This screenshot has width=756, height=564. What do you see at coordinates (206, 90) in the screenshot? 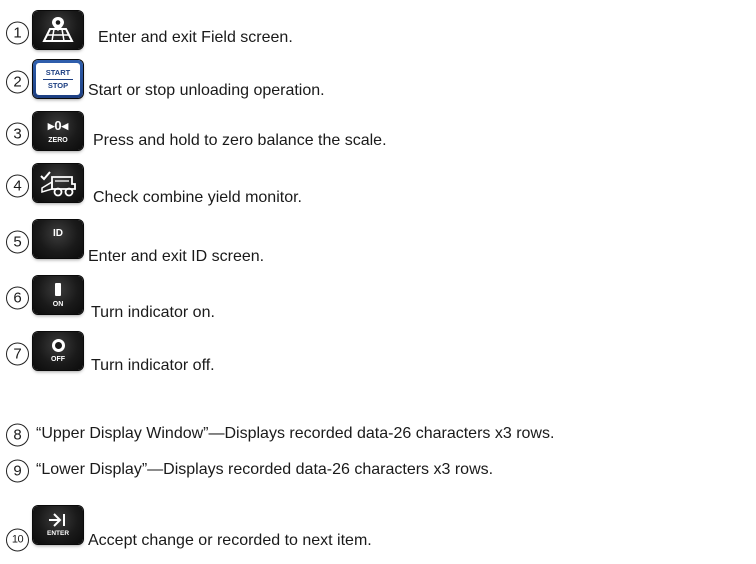
I see `item-description: Start or stop unloading operation.` at bounding box center [206, 90].